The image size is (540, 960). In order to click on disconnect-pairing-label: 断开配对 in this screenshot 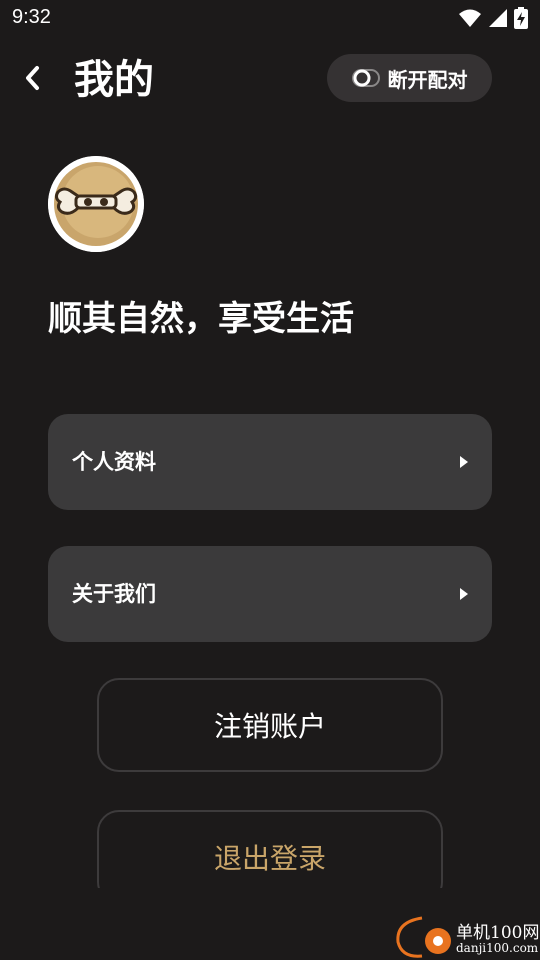, I will do `click(427, 79)`.